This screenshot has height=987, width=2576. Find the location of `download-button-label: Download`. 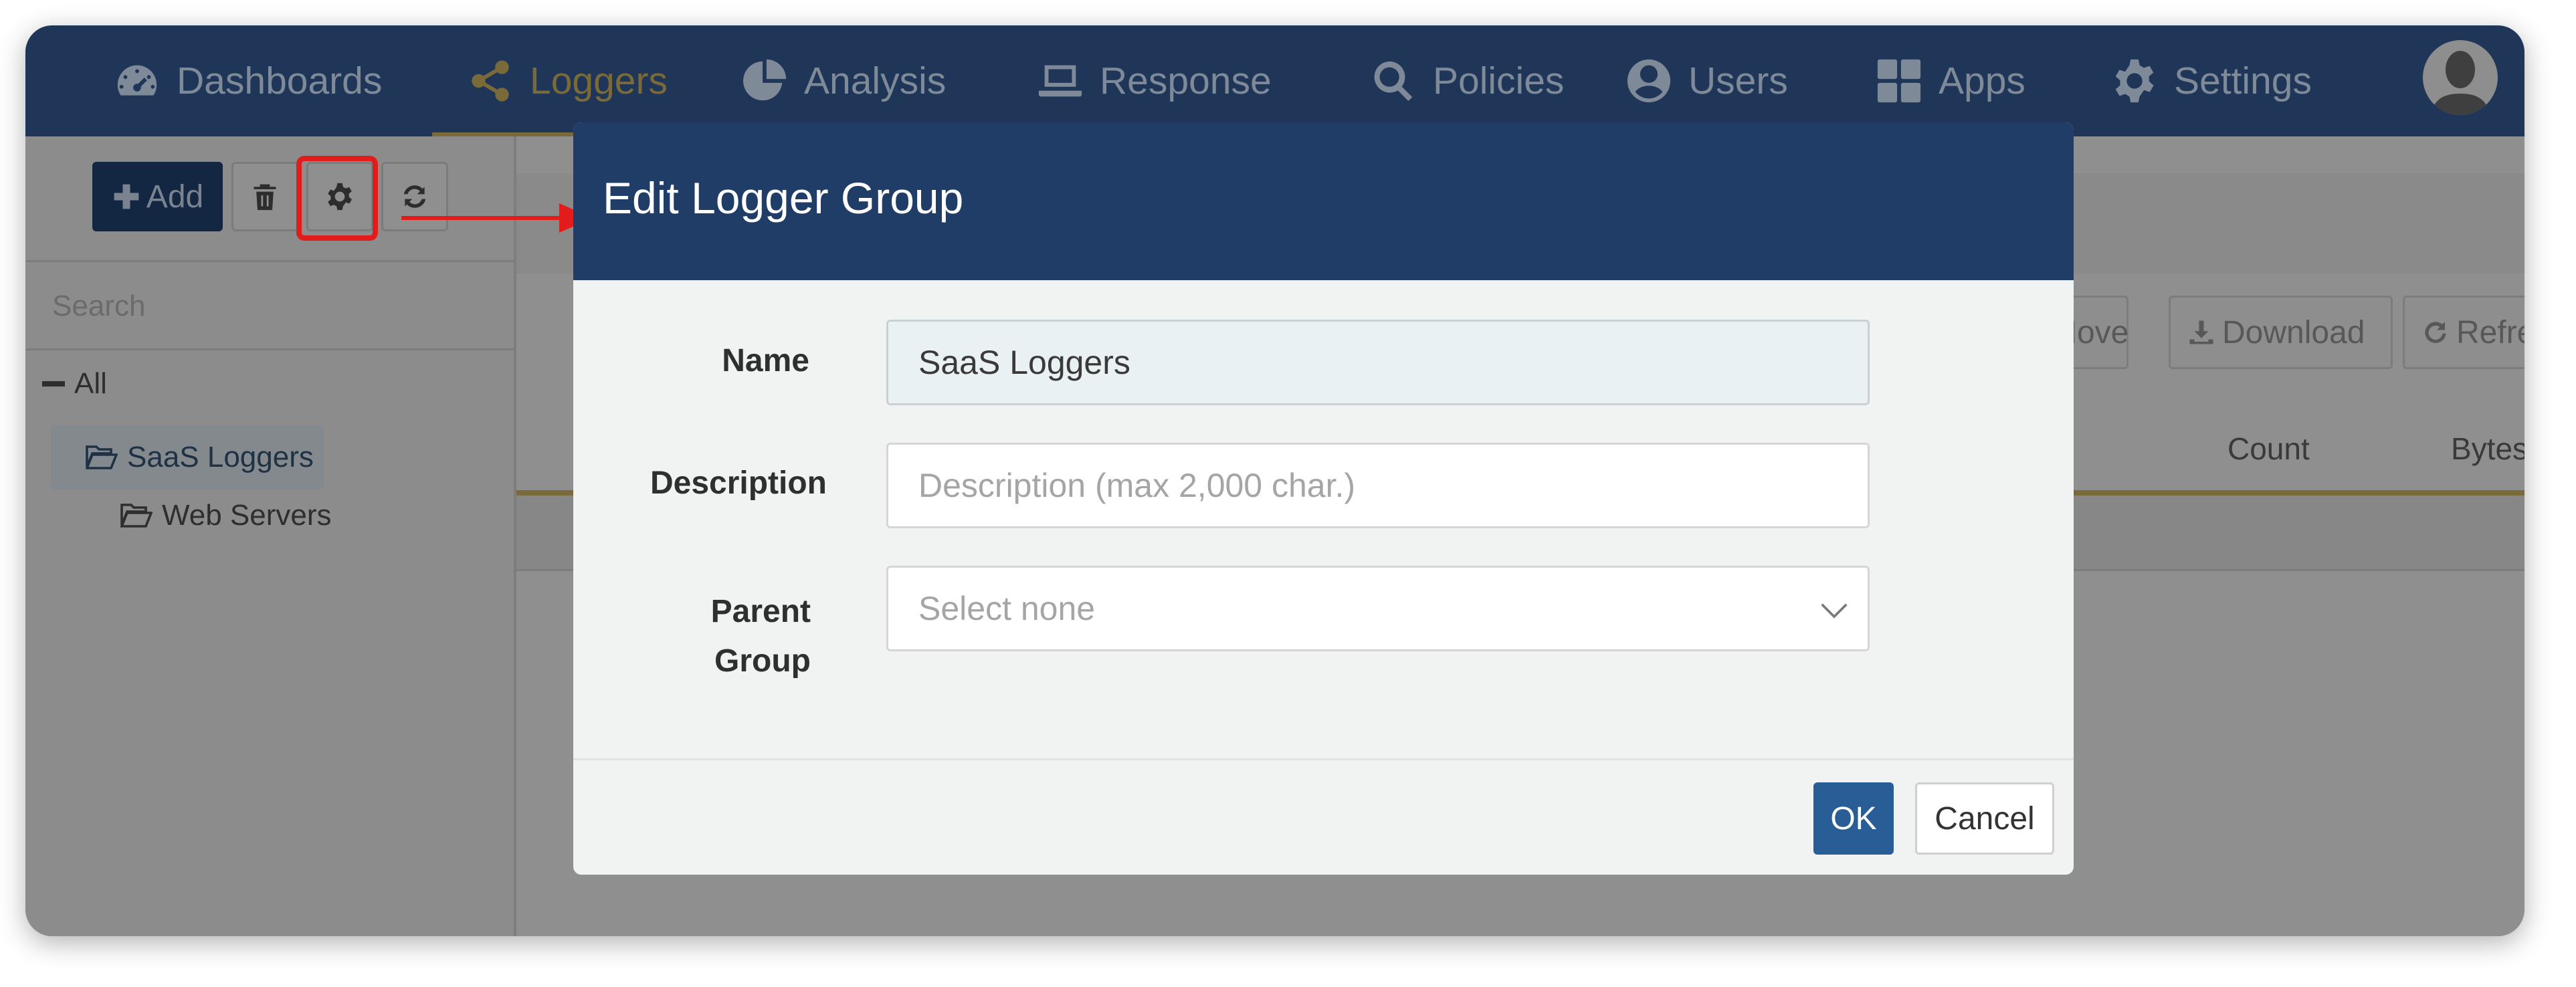

download-button-label: Download is located at coordinates (2293, 332).